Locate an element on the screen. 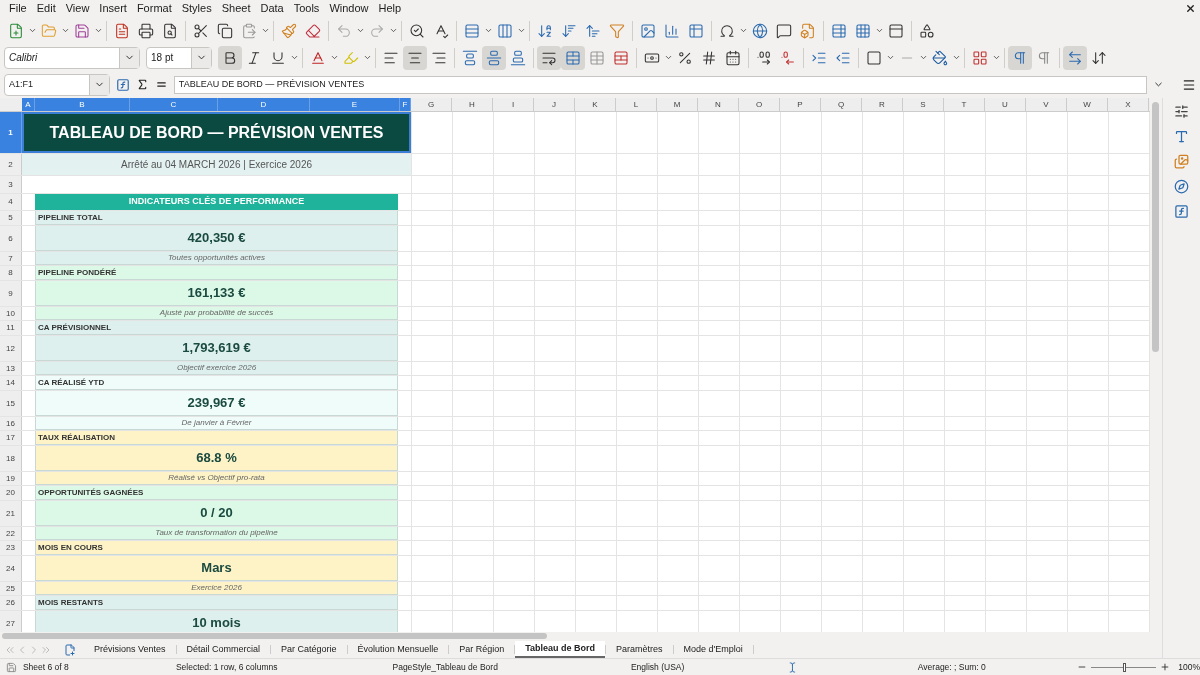 The height and width of the screenshot is (675, 1200). row-header: 18 is located at coordinates (11, 458).